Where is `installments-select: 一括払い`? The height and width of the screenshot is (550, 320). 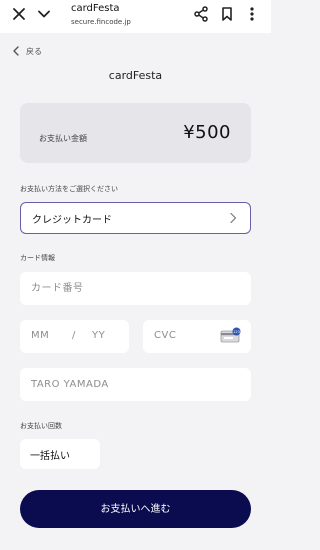 installments-select: 一括払い is located at coordinates (60, 454).